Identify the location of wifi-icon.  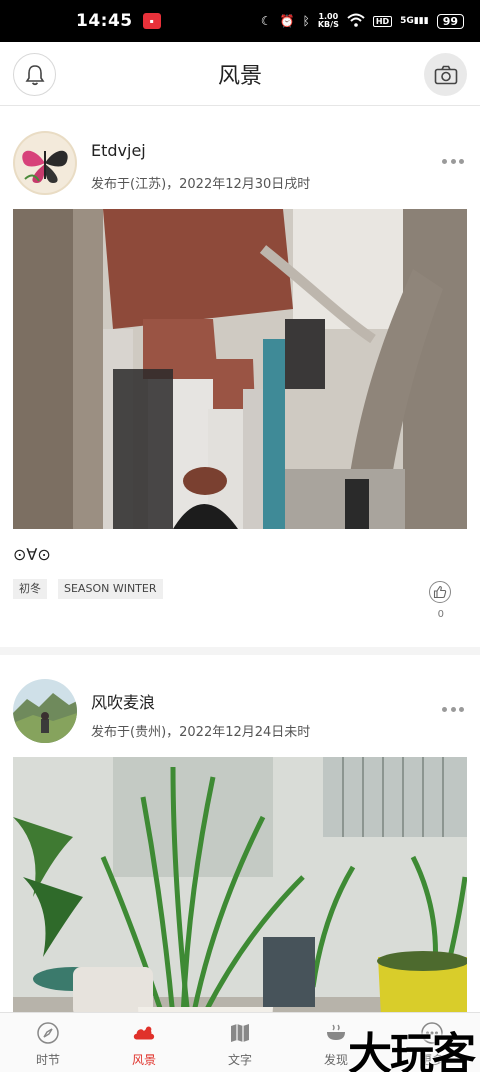
(356, 21).